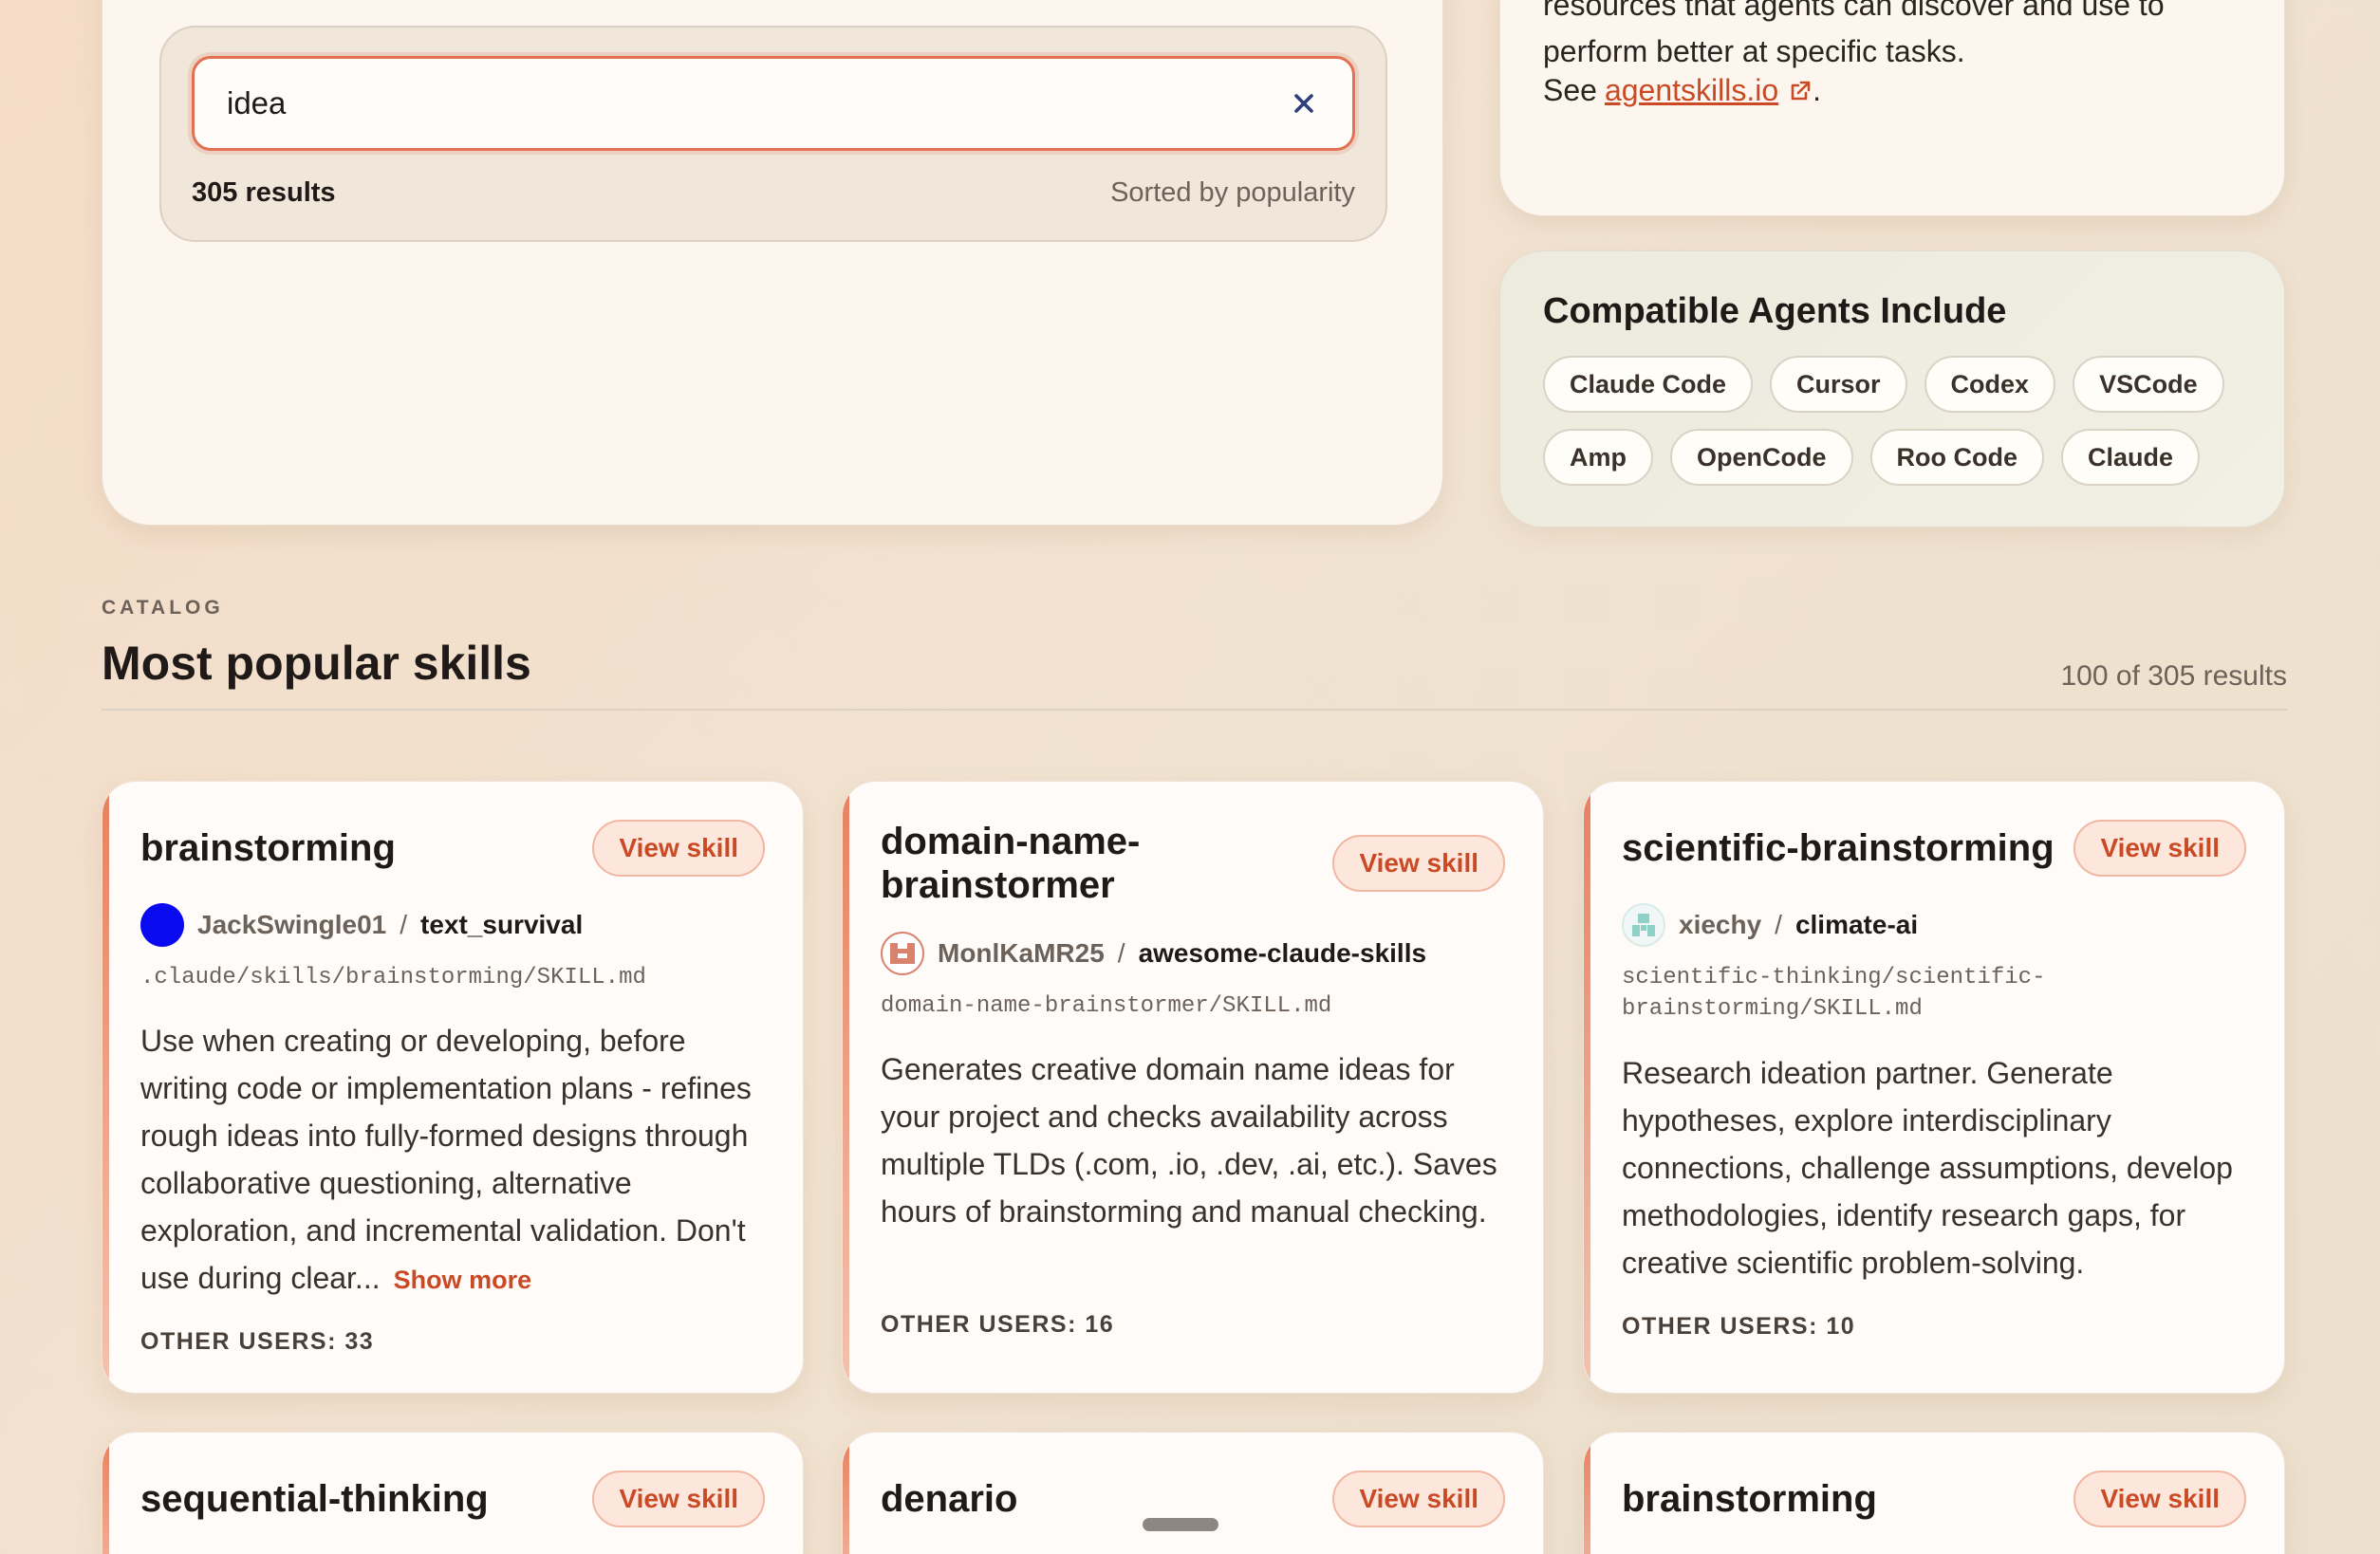  What do you see at coordinates (1800, 91) in the screenshot?
I see `external-link-icon` at bounding box center [1800, 91].